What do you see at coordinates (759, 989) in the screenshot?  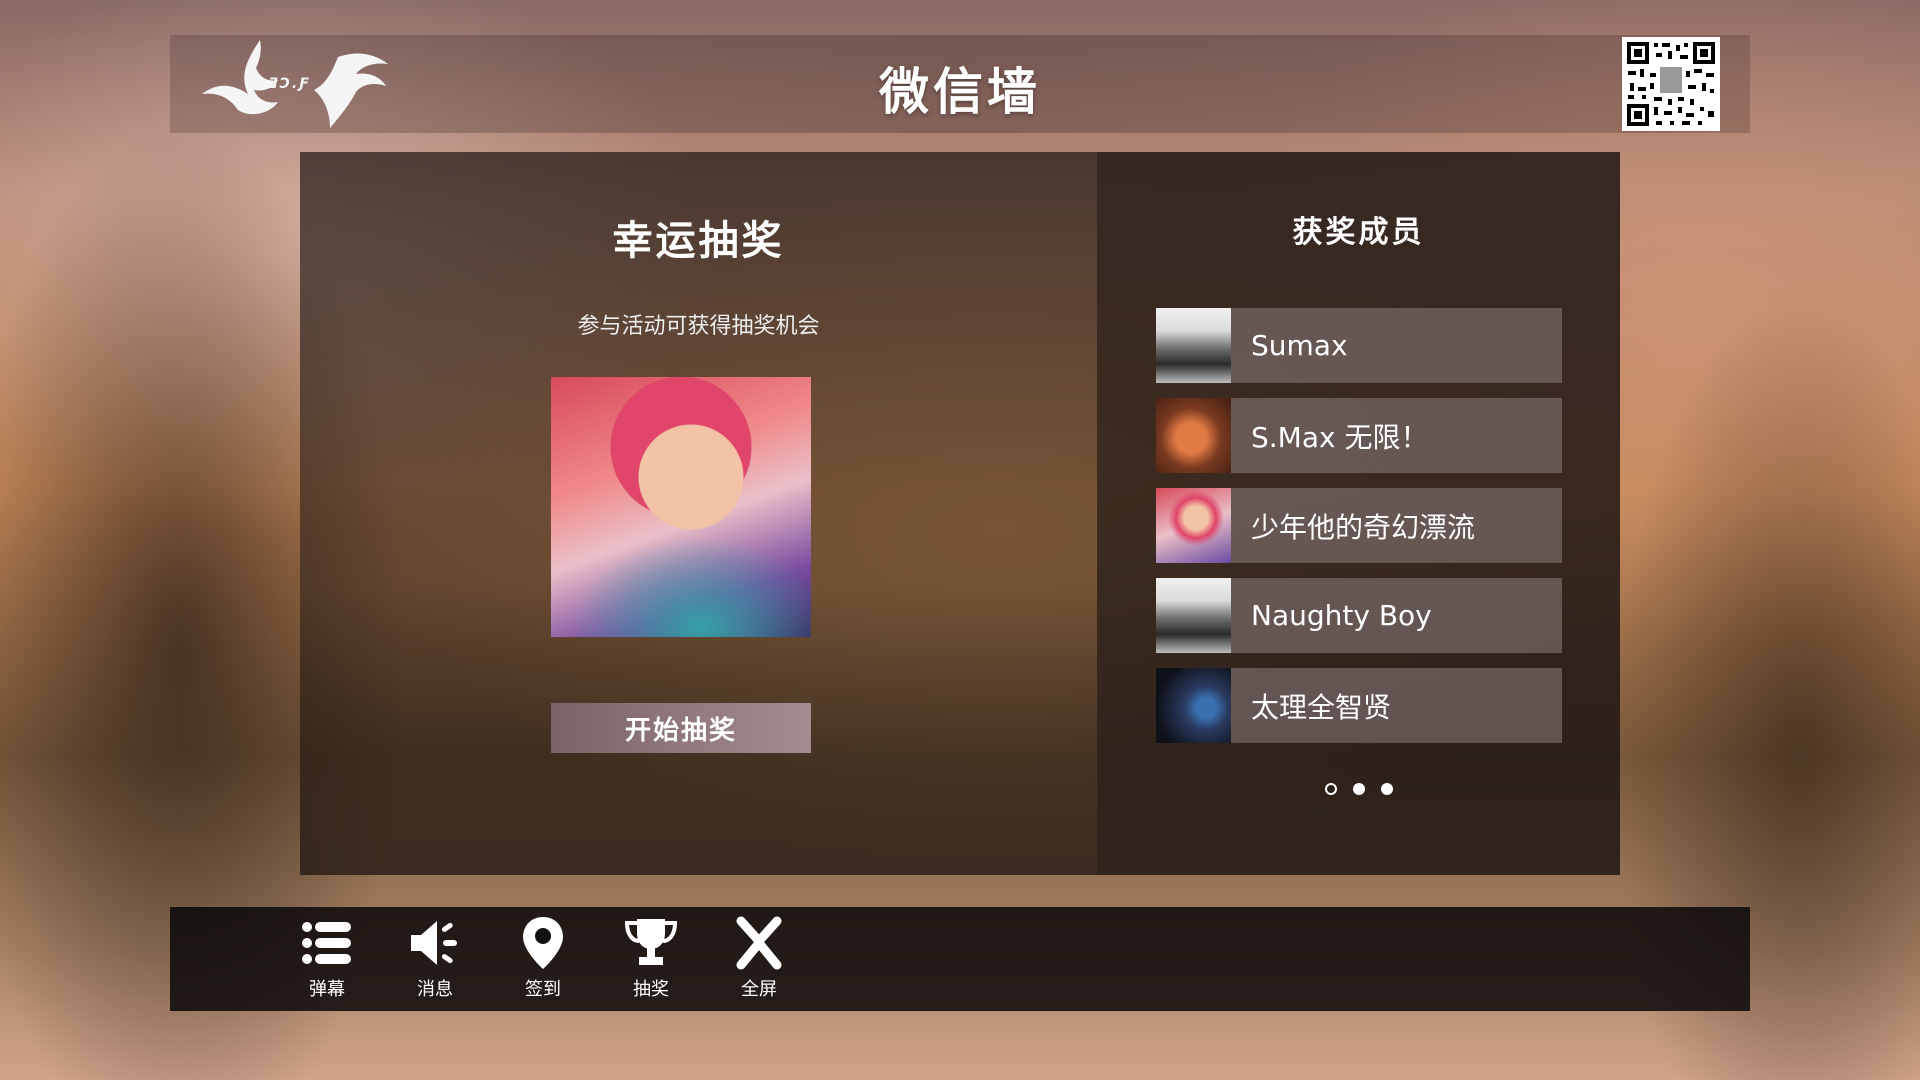 I see `toolbar-label: 全屏` at bounding box center [759, 989].